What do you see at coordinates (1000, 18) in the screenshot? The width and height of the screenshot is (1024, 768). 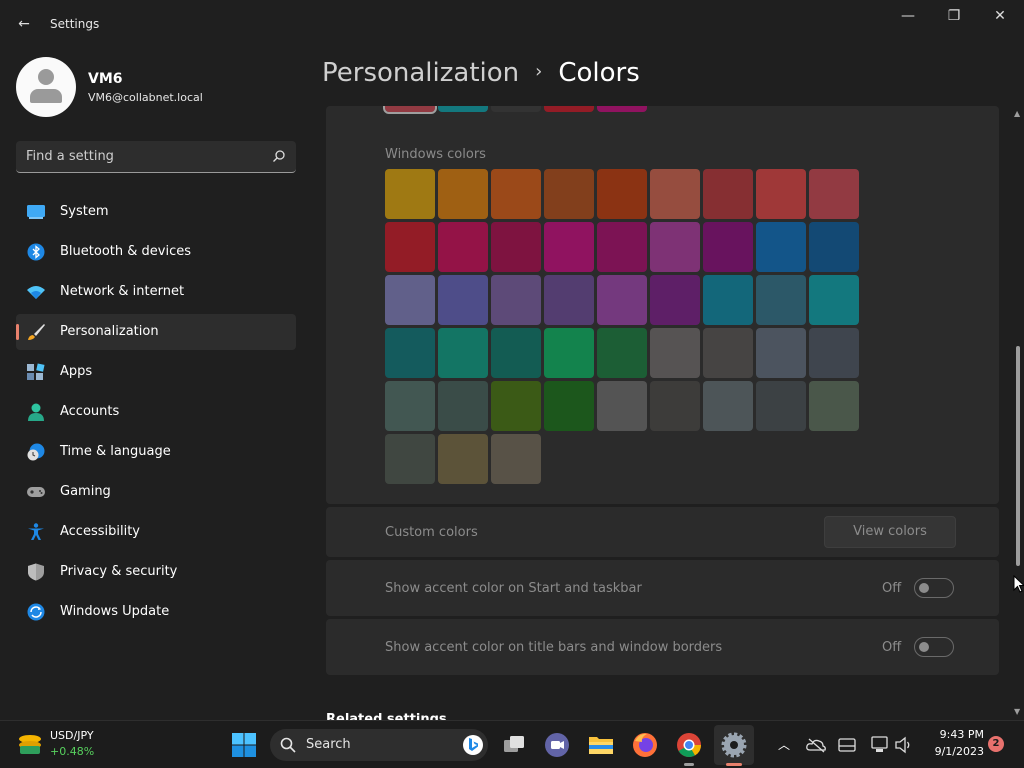 I see `close-button: ✕` at bounding box center [1000, 18].